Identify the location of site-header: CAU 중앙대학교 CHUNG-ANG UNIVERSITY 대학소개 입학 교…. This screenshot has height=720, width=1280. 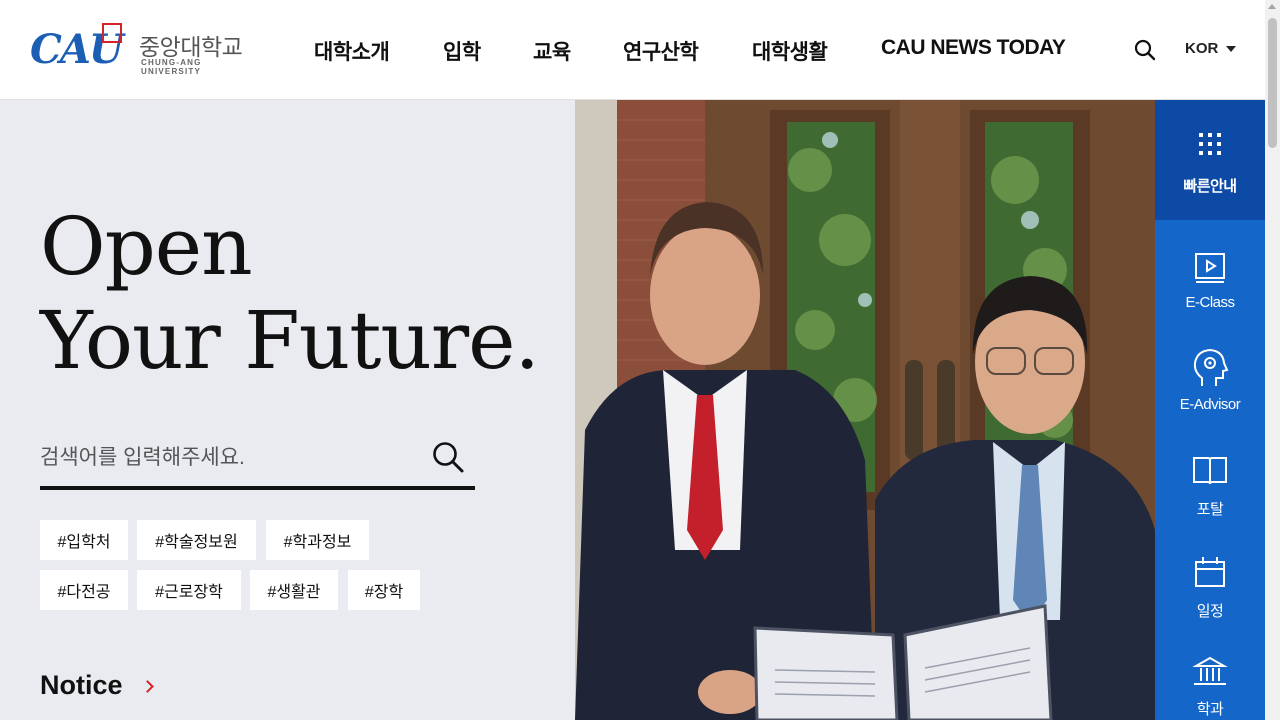
(632, 50).